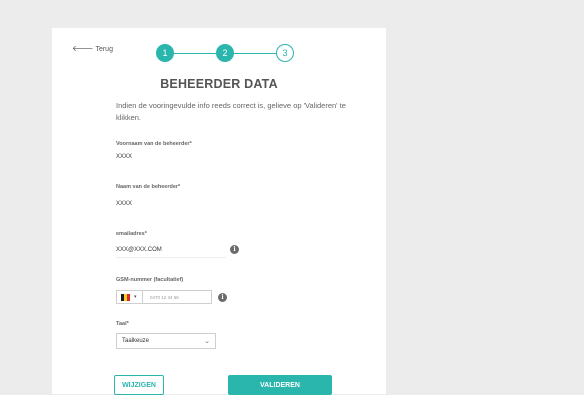 The width and height of the screenshot is (584, 395). I want to click on progress-stepper: 1 2 3, so click(226, 55).